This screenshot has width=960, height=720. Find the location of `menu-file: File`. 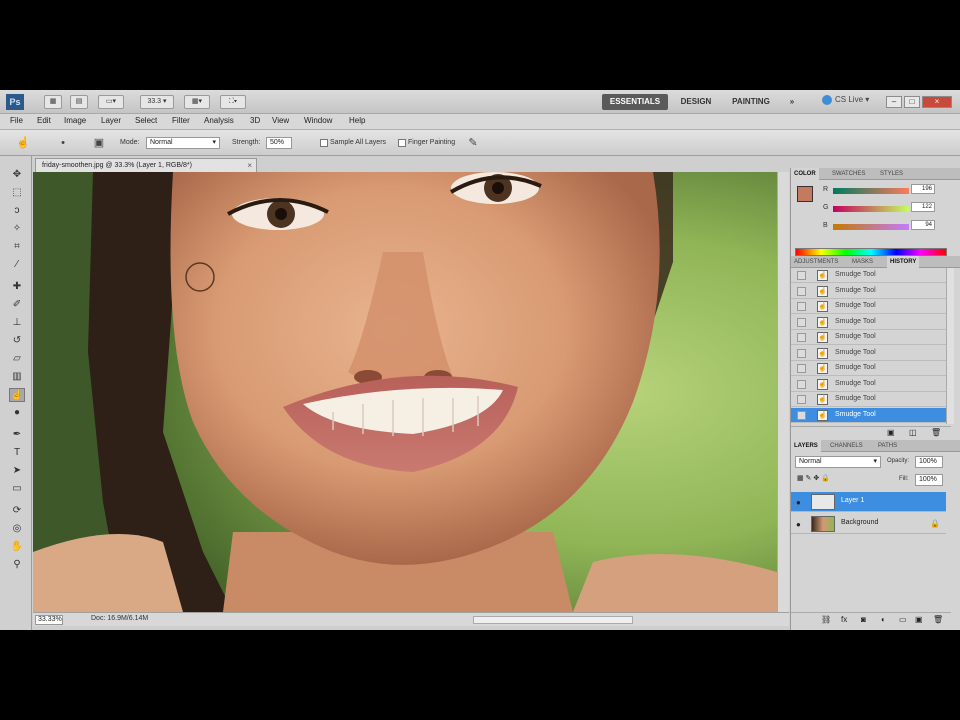

menu-file: File is located at coordinates (16, 120).